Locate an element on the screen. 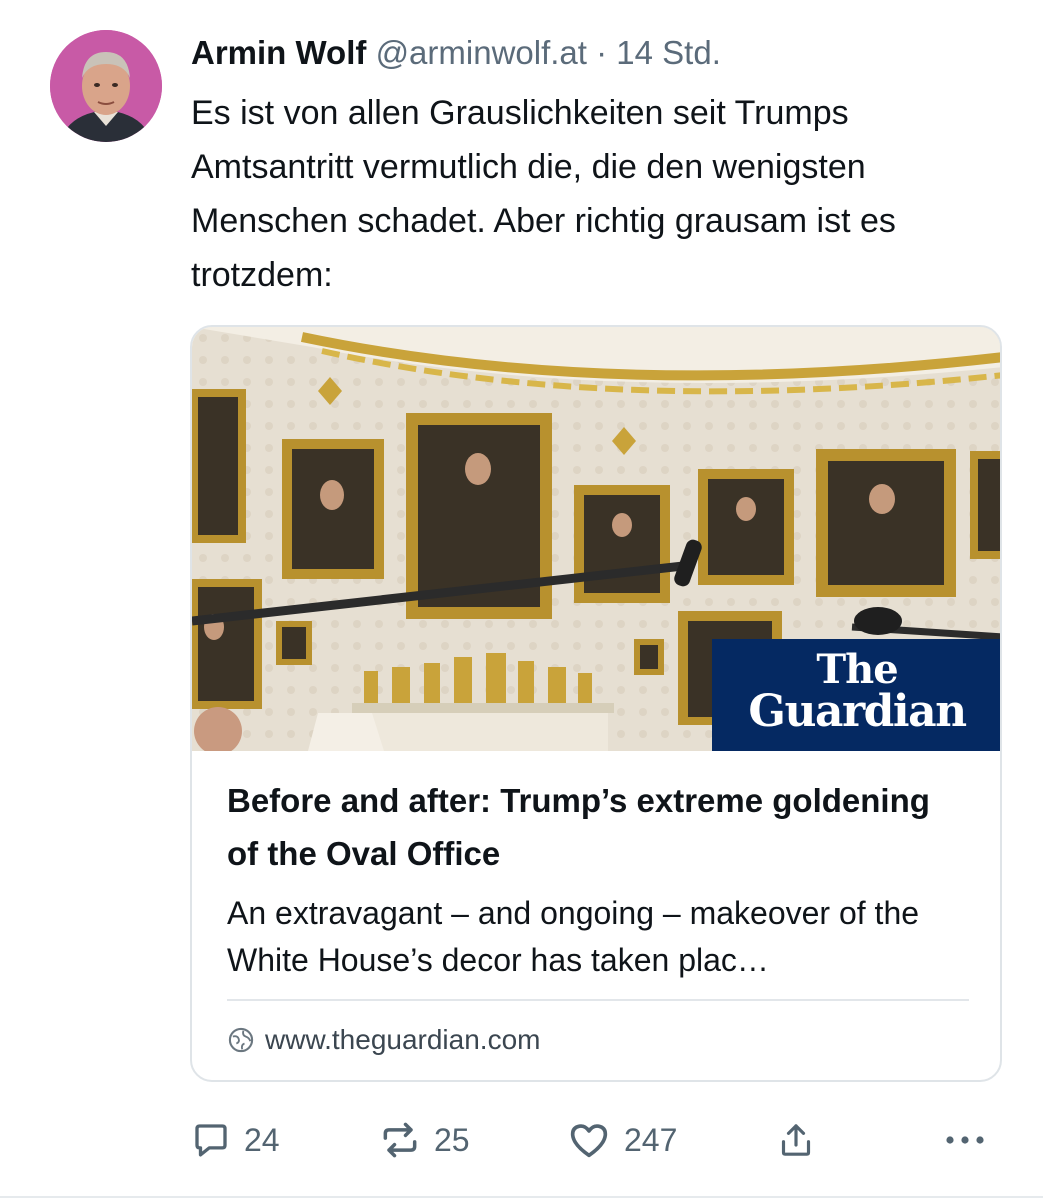 Image resolution: width=1043 pixels, height=1200 pixels. card-domain: www.theguardian.com is located at coordinates (383, 1040).